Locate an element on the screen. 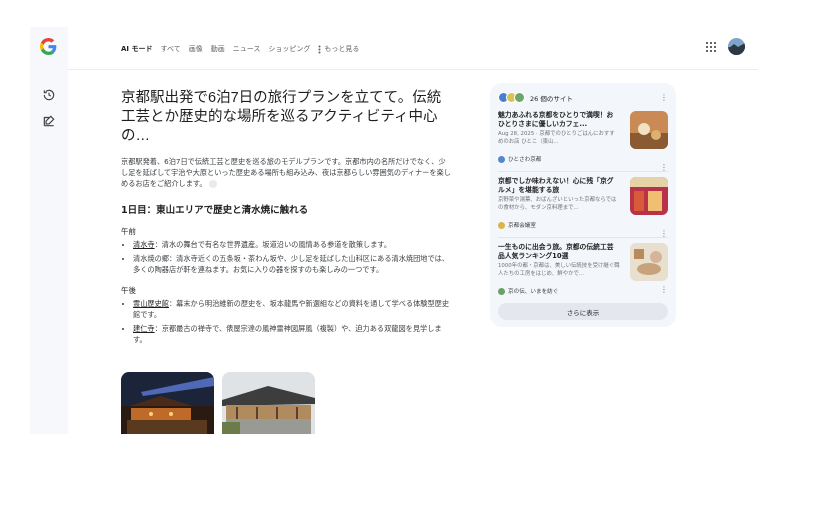 The height and width of the screenshot is (509, 819). source-name: ひとさわ京都 is located at coordinates (525, 160).